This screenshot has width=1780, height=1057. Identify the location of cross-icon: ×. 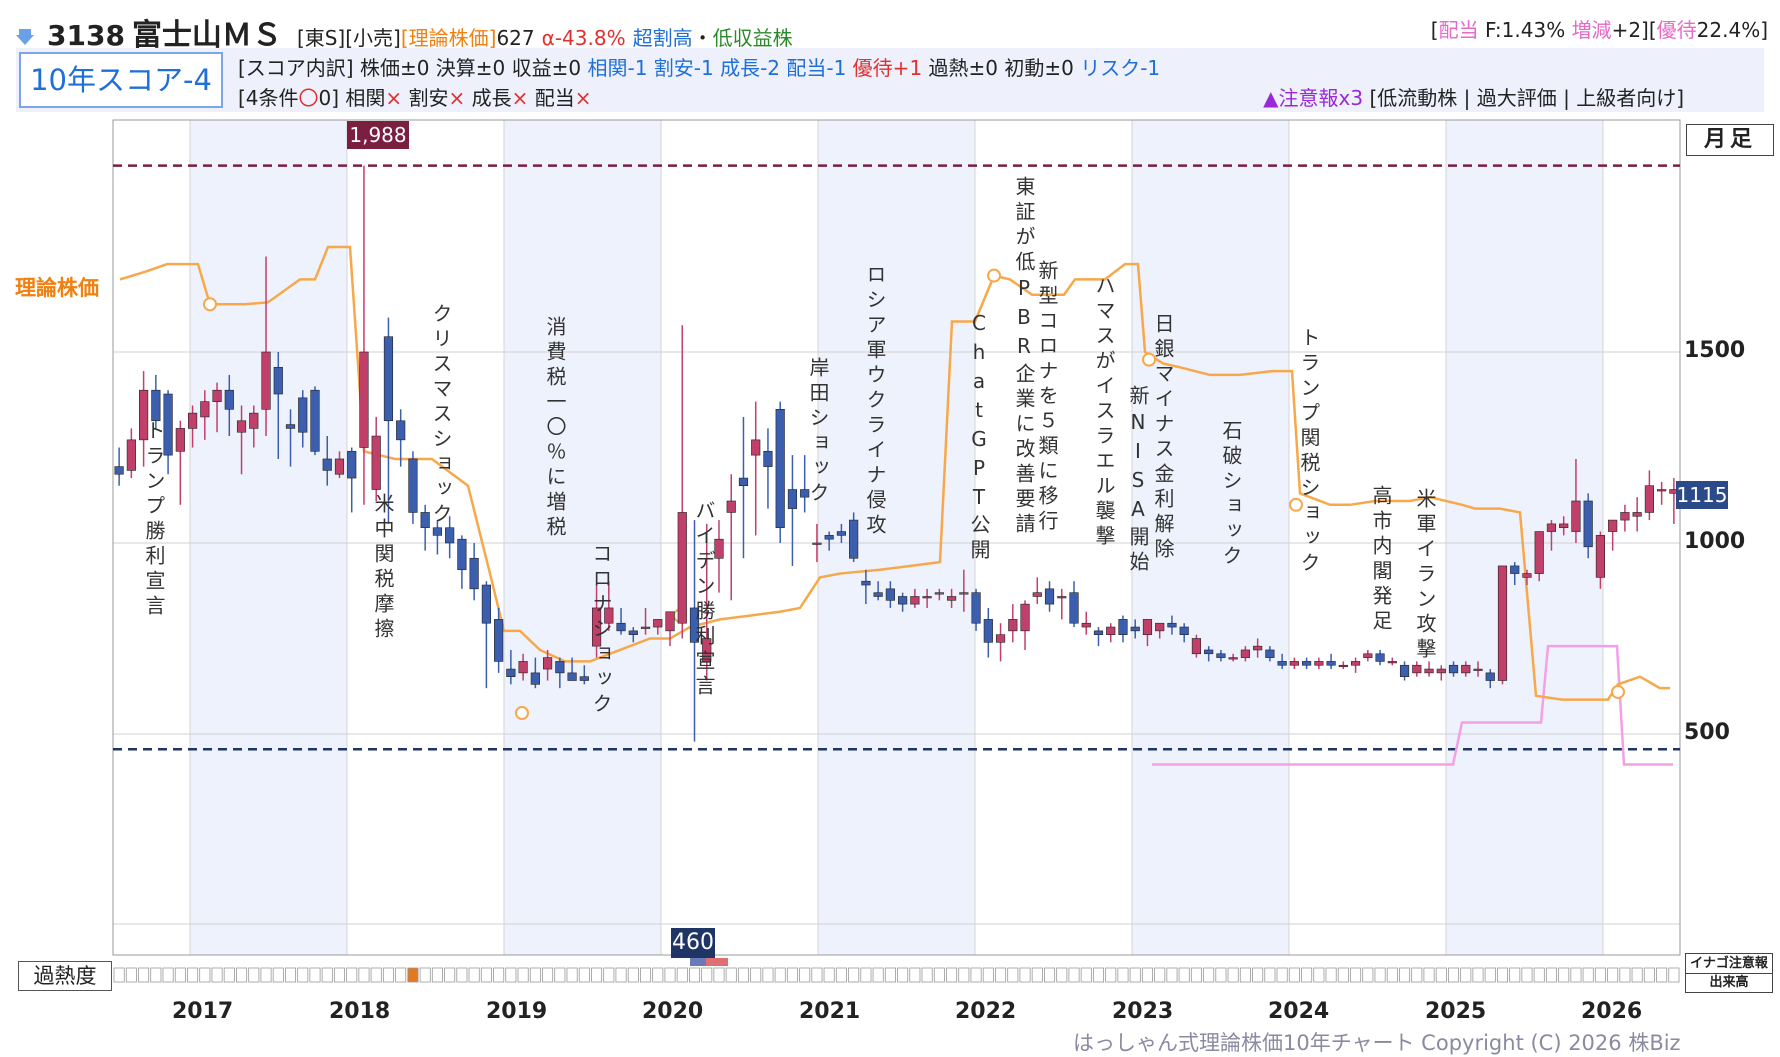
(520, 98).